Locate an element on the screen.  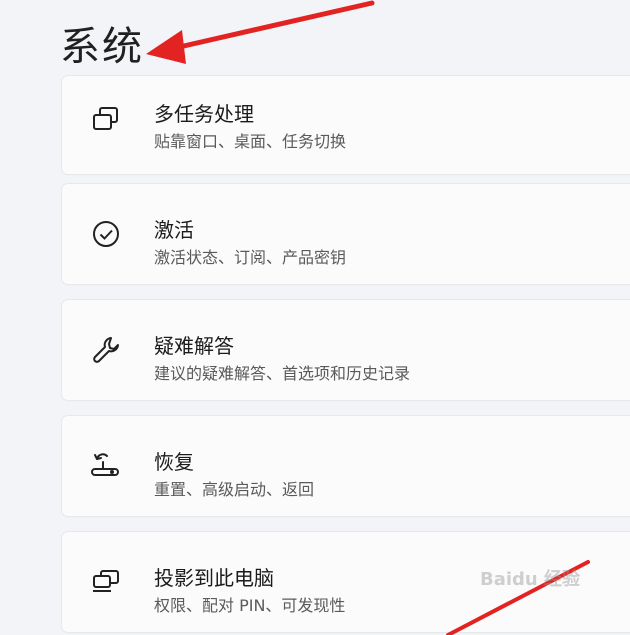
settings-item-description: 重置、高级启动、返回 is located at coordinates (234, 489).